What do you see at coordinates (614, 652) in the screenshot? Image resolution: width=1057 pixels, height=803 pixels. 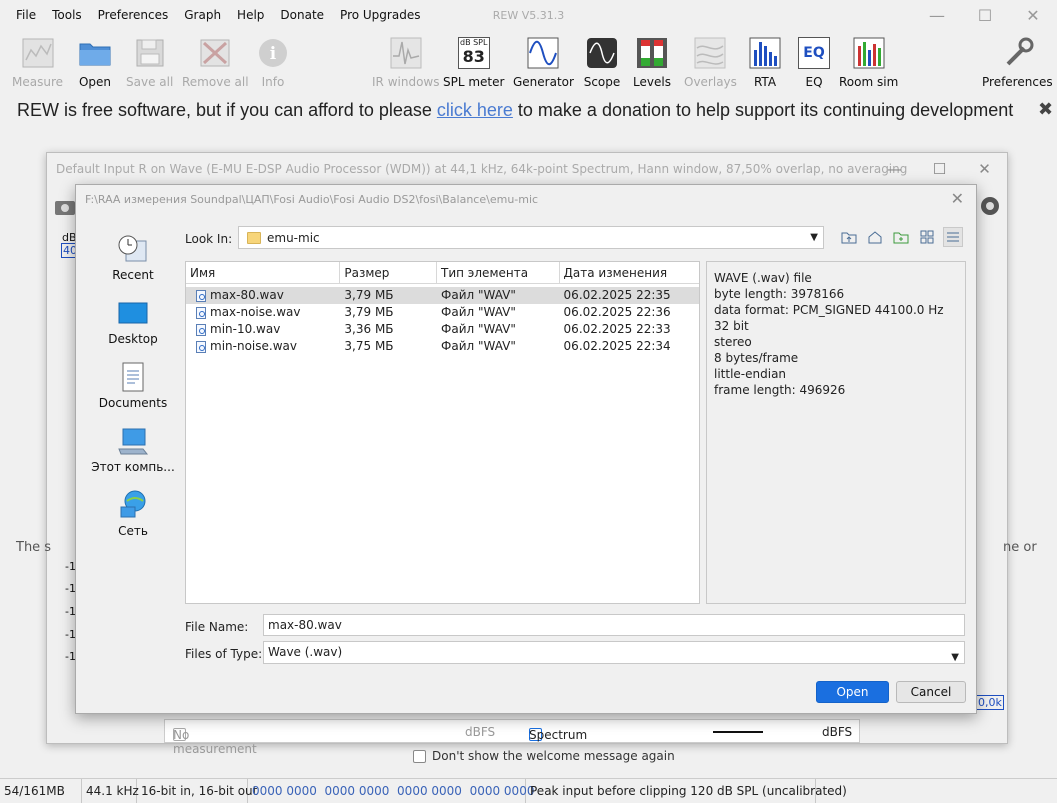 I see `files-of-type-select: Wave (.wav) ▼` at bounding box center [614, 652].